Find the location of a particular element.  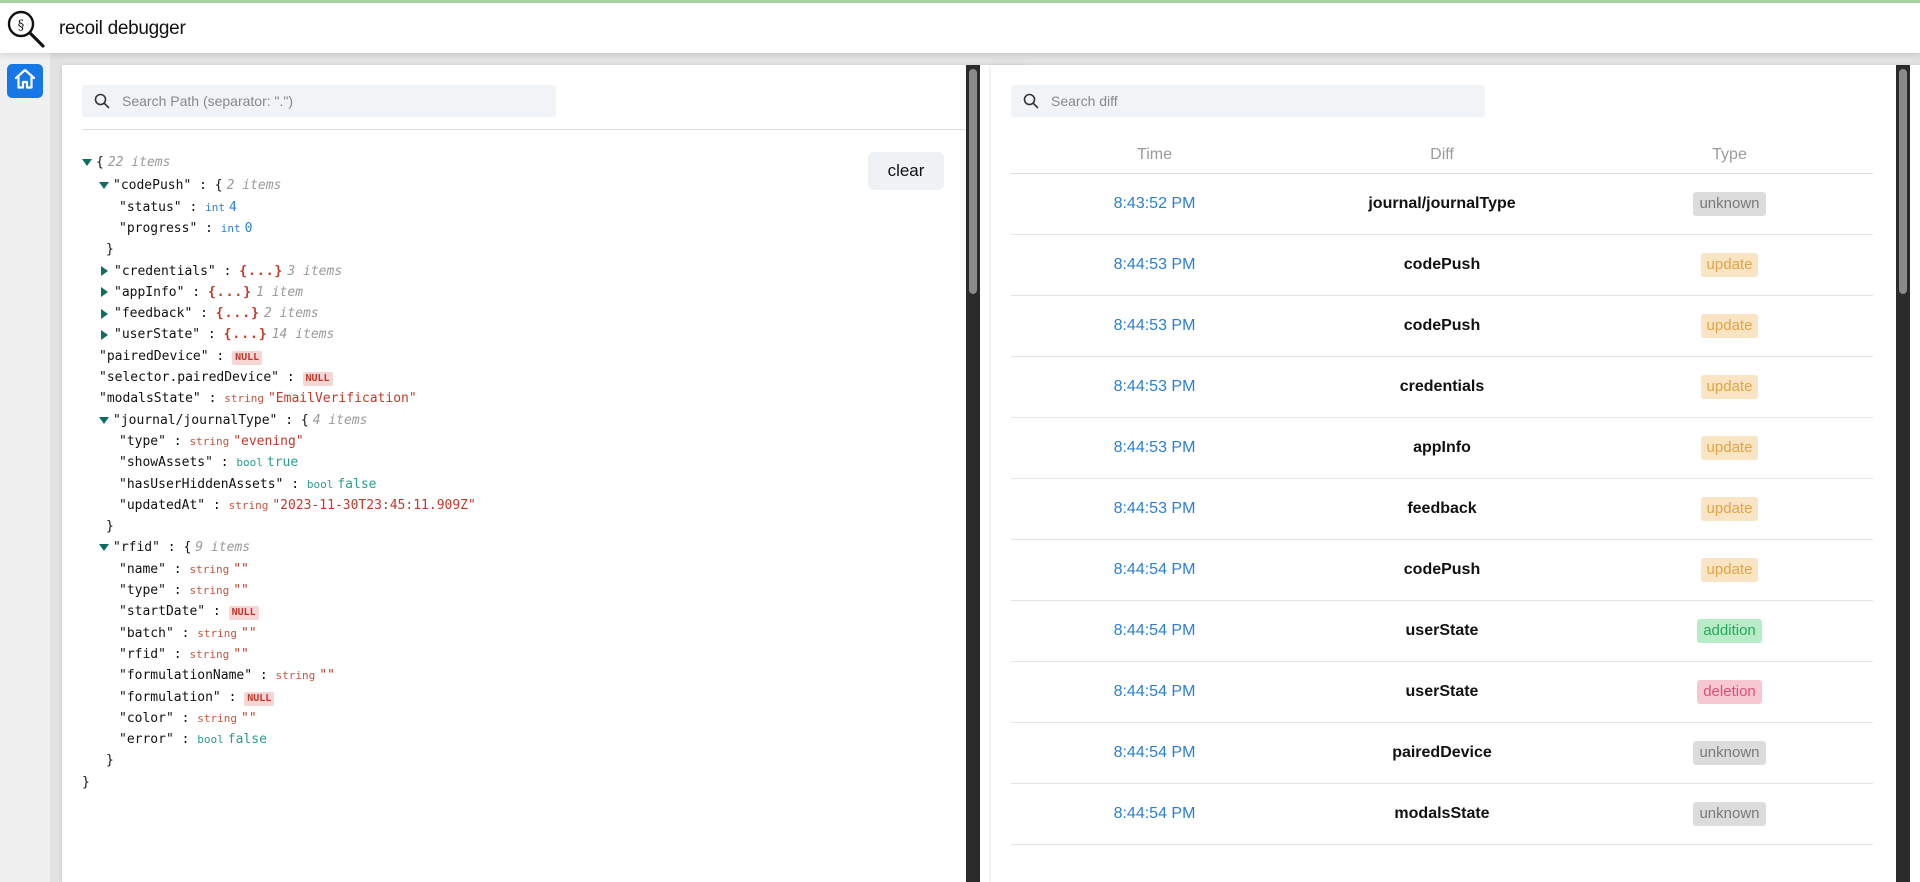

tree-row: "credentials" : {...} 3 items is located at coordinates (220, 272).